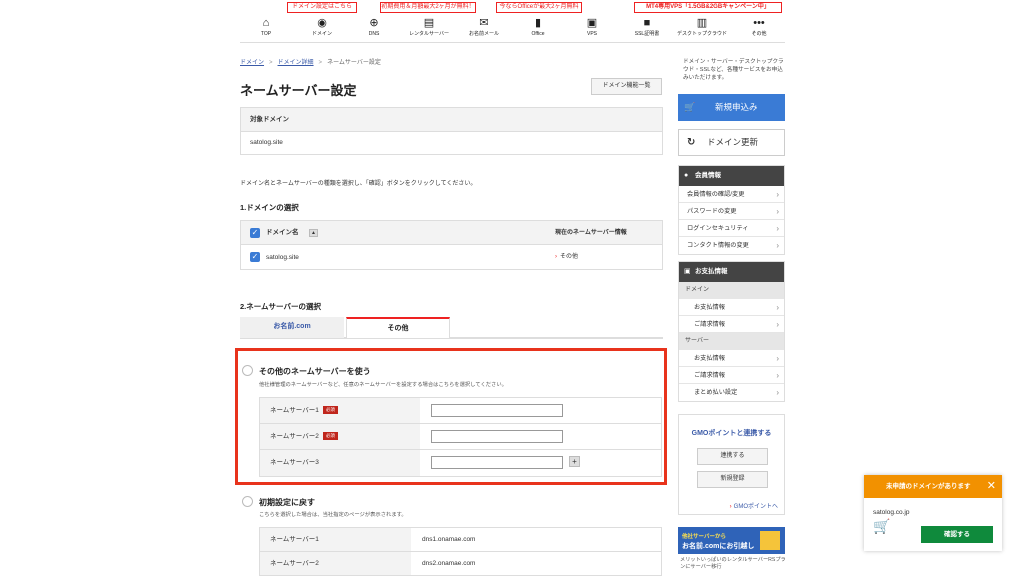 This screenshot has height=576, width=1024. Describe the element at coordinates (731, 324) in the screenshot. I see `sidebar-item-domain-billing: ご請求情報 ›` at that location.